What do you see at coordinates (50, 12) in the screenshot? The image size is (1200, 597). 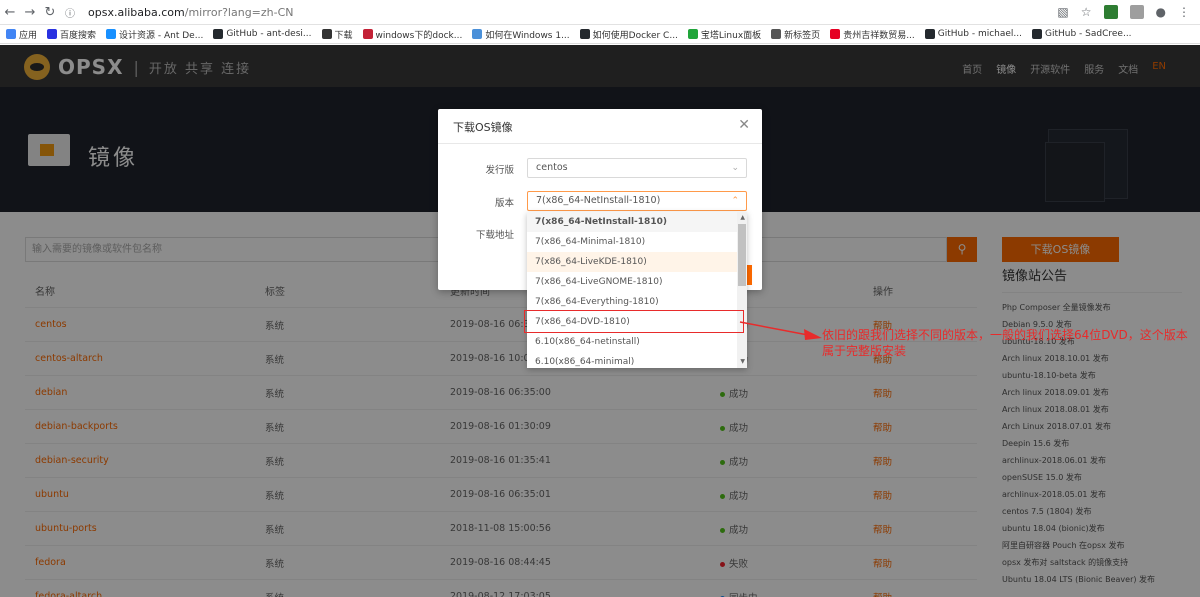 I see `reload-icon: ↻` at bounding box center [50, 12].